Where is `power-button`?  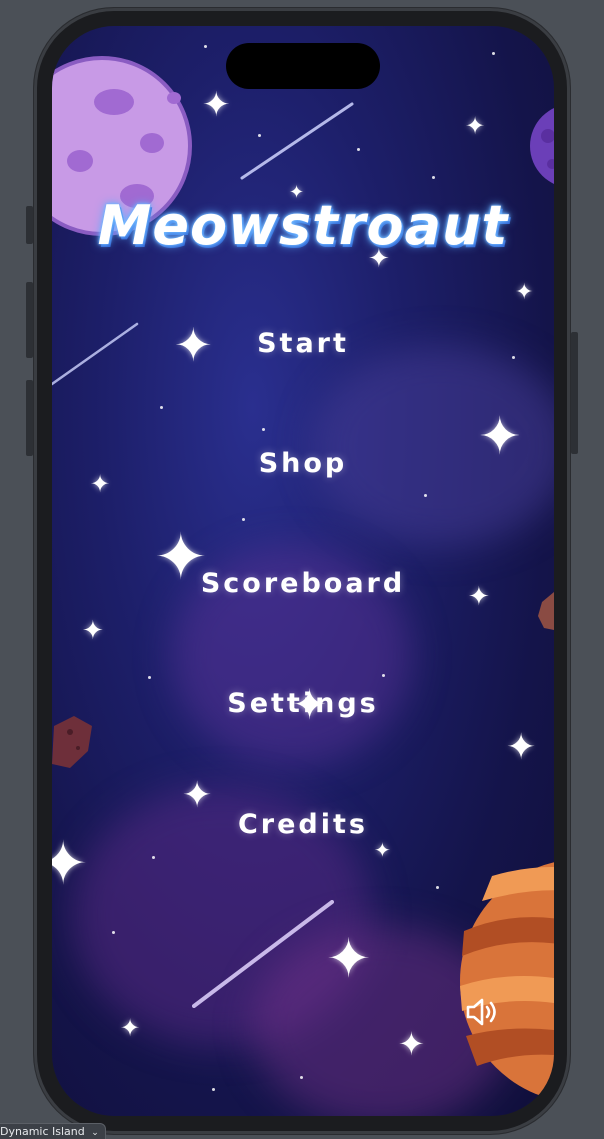
power-button is located at coordinates (574, 393).